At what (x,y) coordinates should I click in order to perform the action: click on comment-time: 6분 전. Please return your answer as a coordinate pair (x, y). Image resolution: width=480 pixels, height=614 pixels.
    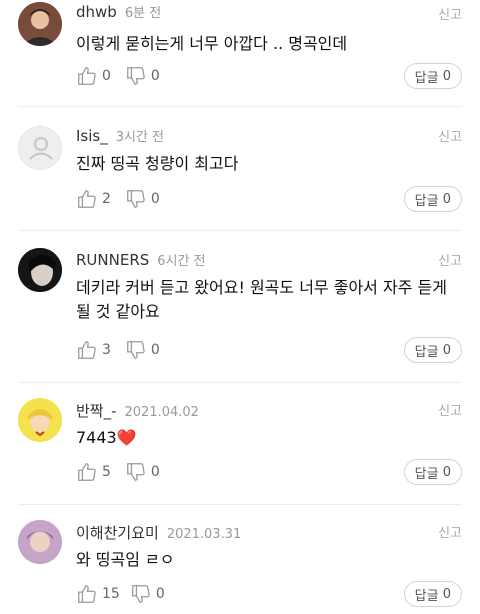
    Looking at the image, I should click on (143, 13).